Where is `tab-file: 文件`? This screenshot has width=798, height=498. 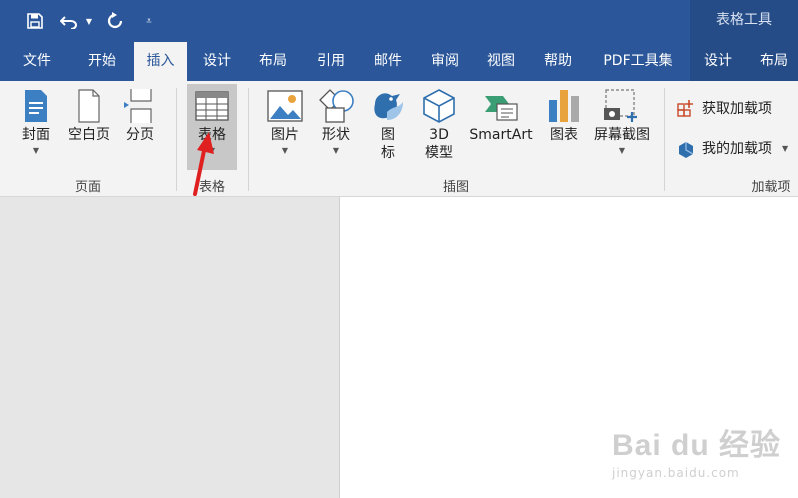 tab-file: 文件 is located at coordinates (37, 61).